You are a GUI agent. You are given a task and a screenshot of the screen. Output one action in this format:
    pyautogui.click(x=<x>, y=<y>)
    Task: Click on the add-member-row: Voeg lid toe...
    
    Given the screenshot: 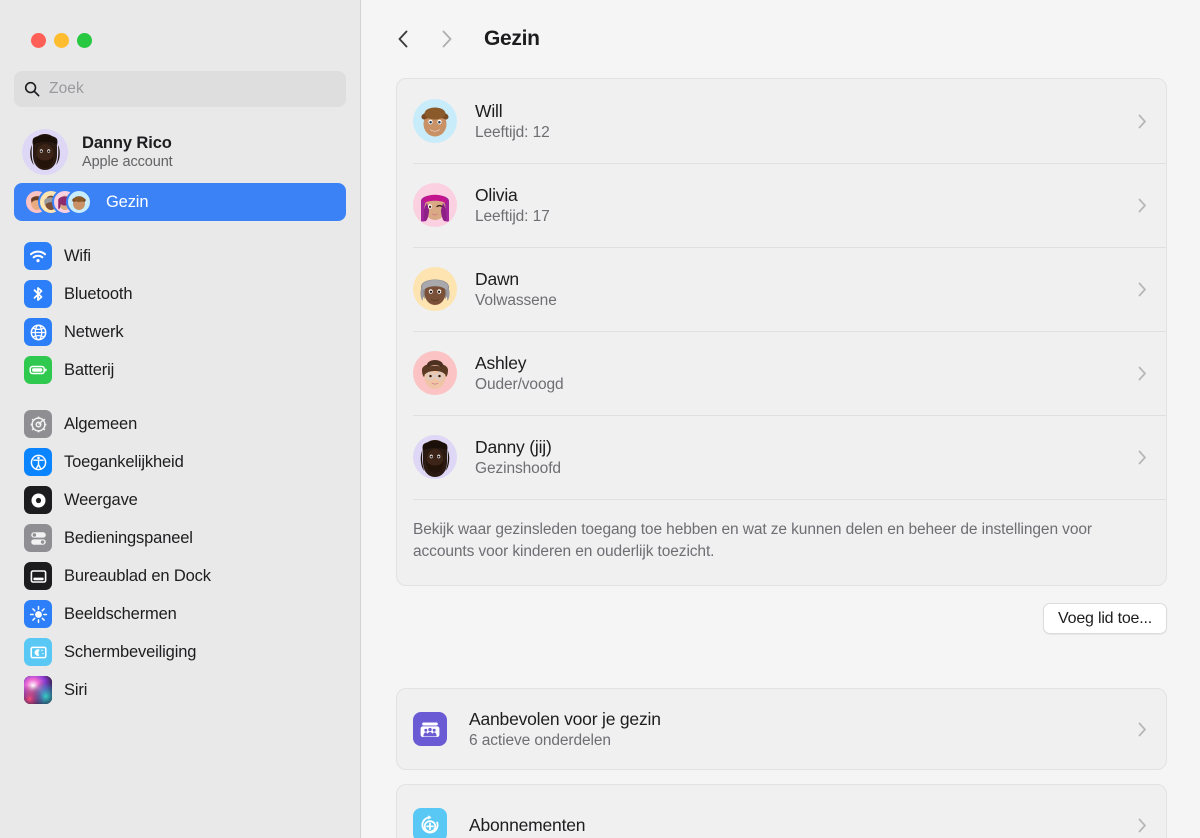 What is the action you would take?
    pyautogui.click(x=781, y=610)
    